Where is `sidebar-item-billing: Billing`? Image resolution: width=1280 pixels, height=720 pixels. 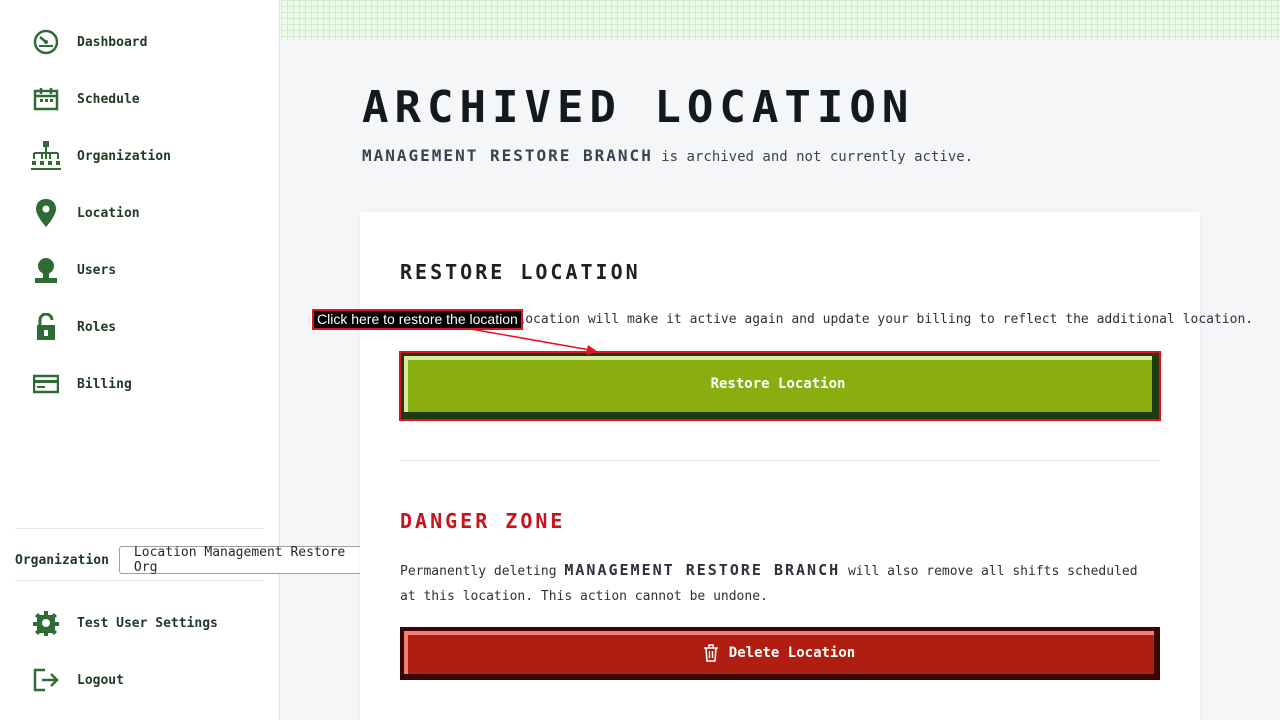
sidebar-item-billing: Billing is located at coordinates (81, 384).